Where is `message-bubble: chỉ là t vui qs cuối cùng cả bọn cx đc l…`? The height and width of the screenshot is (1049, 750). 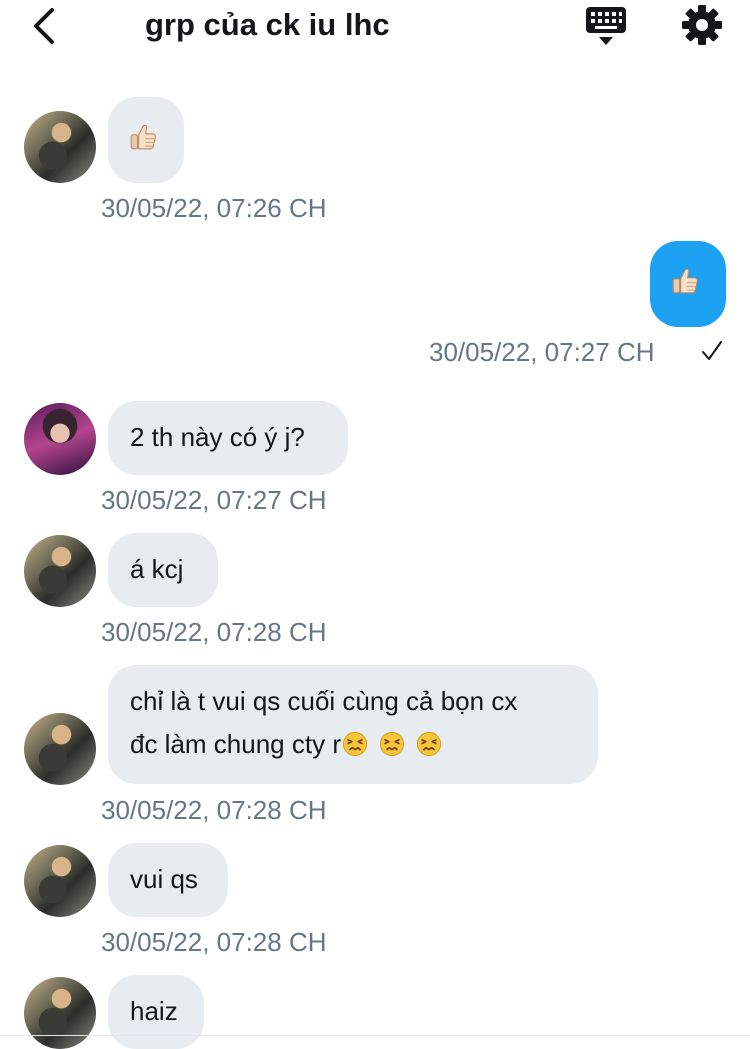 message-bubble: chỉ là t vui qs cuối cùng cả bọn cx đc l… is located at coordinates (353, 724).